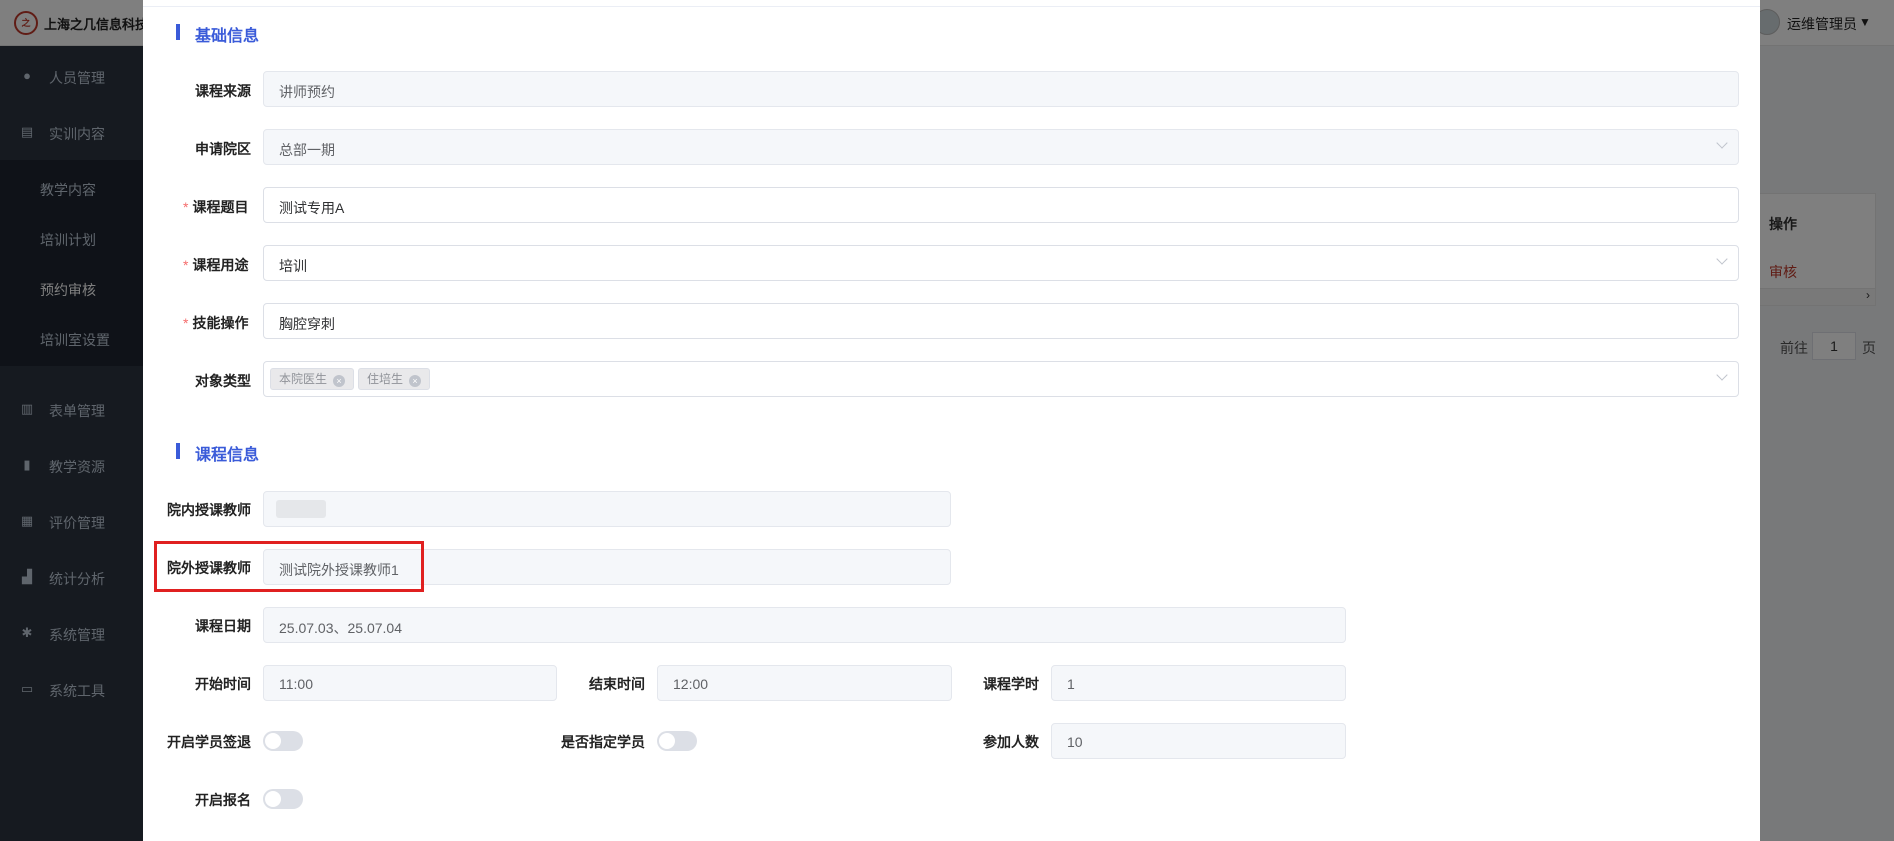 This screenshot has width=1894, height=841. I want to click on start-time-field: 11:00, so click(410, 683).